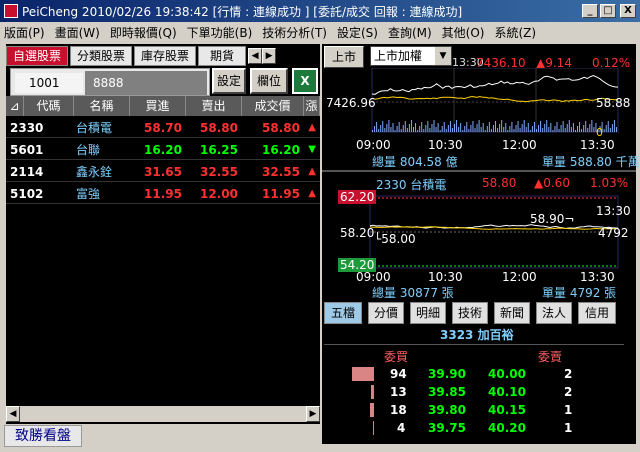 This screenshot has height=452, width=640. Describe the element at coordinates (214, 106) in the screenshot. I see `col-ask: 賣出` at that location.